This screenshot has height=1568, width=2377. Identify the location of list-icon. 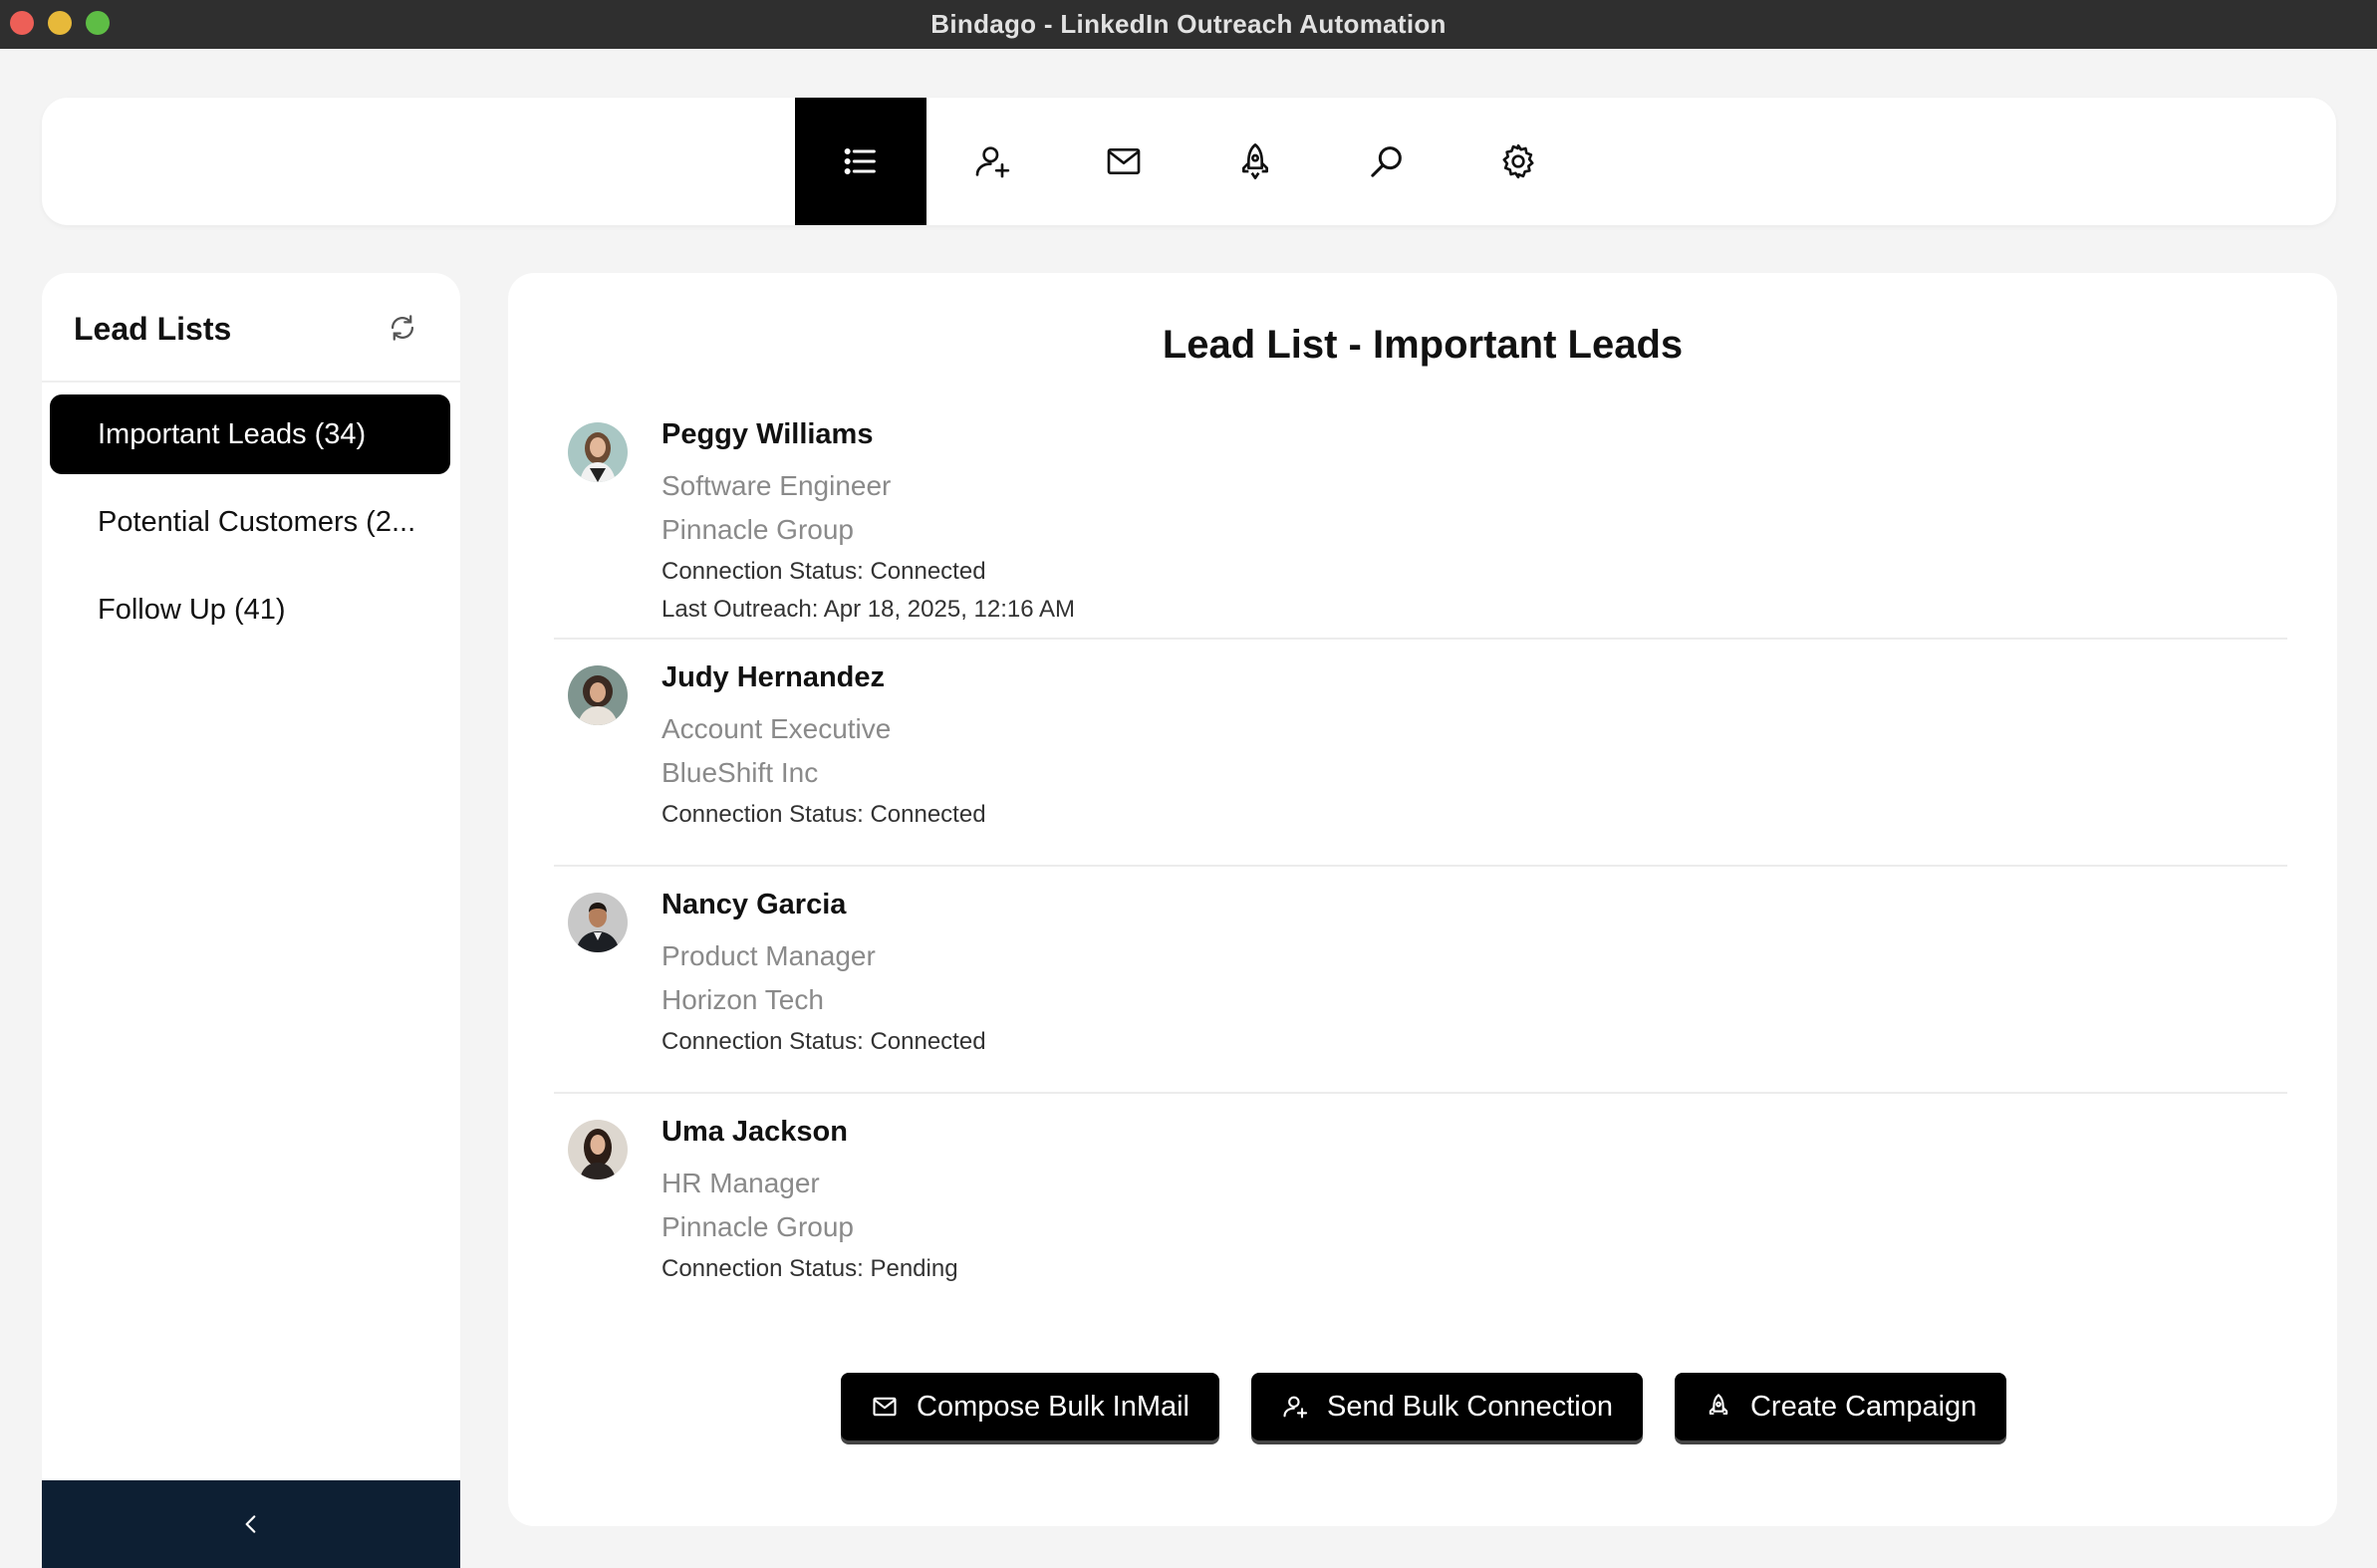
(860, 161).